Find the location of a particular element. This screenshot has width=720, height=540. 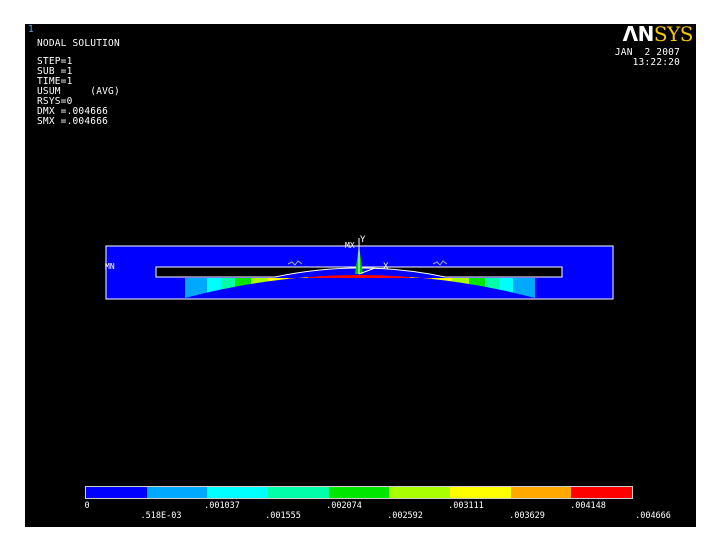

contour-legend-bar is located at coordinates (359, 492).